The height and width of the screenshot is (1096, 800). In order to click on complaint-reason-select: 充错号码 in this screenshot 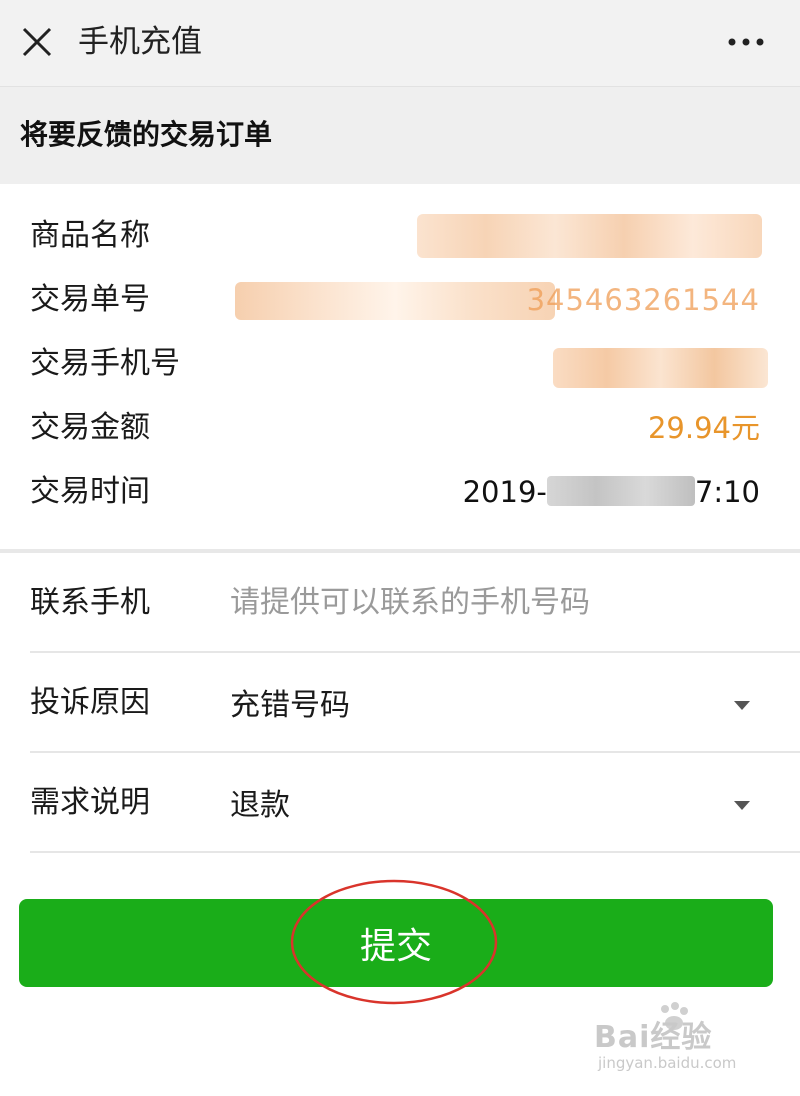, I will do `click(290, 706)`.